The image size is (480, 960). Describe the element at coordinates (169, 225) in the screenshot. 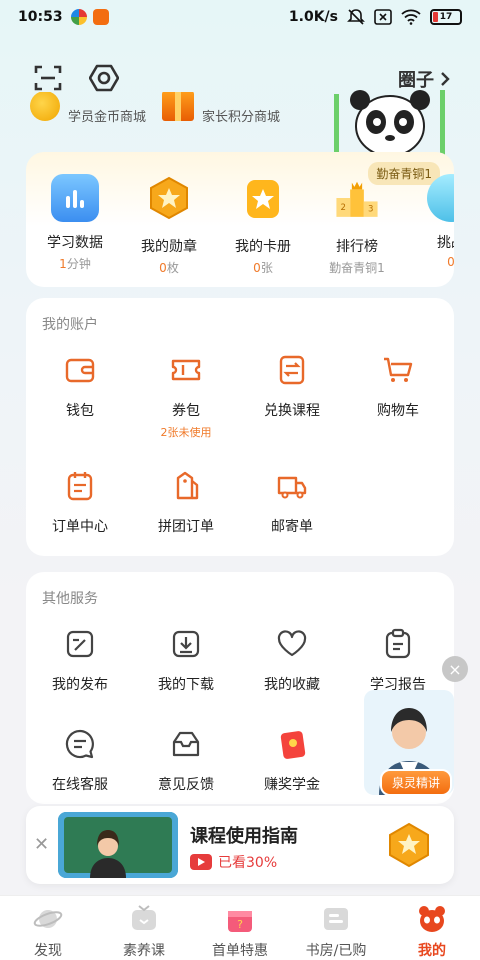

I see `achv-medals: 我的勋章 0枚` at that location.